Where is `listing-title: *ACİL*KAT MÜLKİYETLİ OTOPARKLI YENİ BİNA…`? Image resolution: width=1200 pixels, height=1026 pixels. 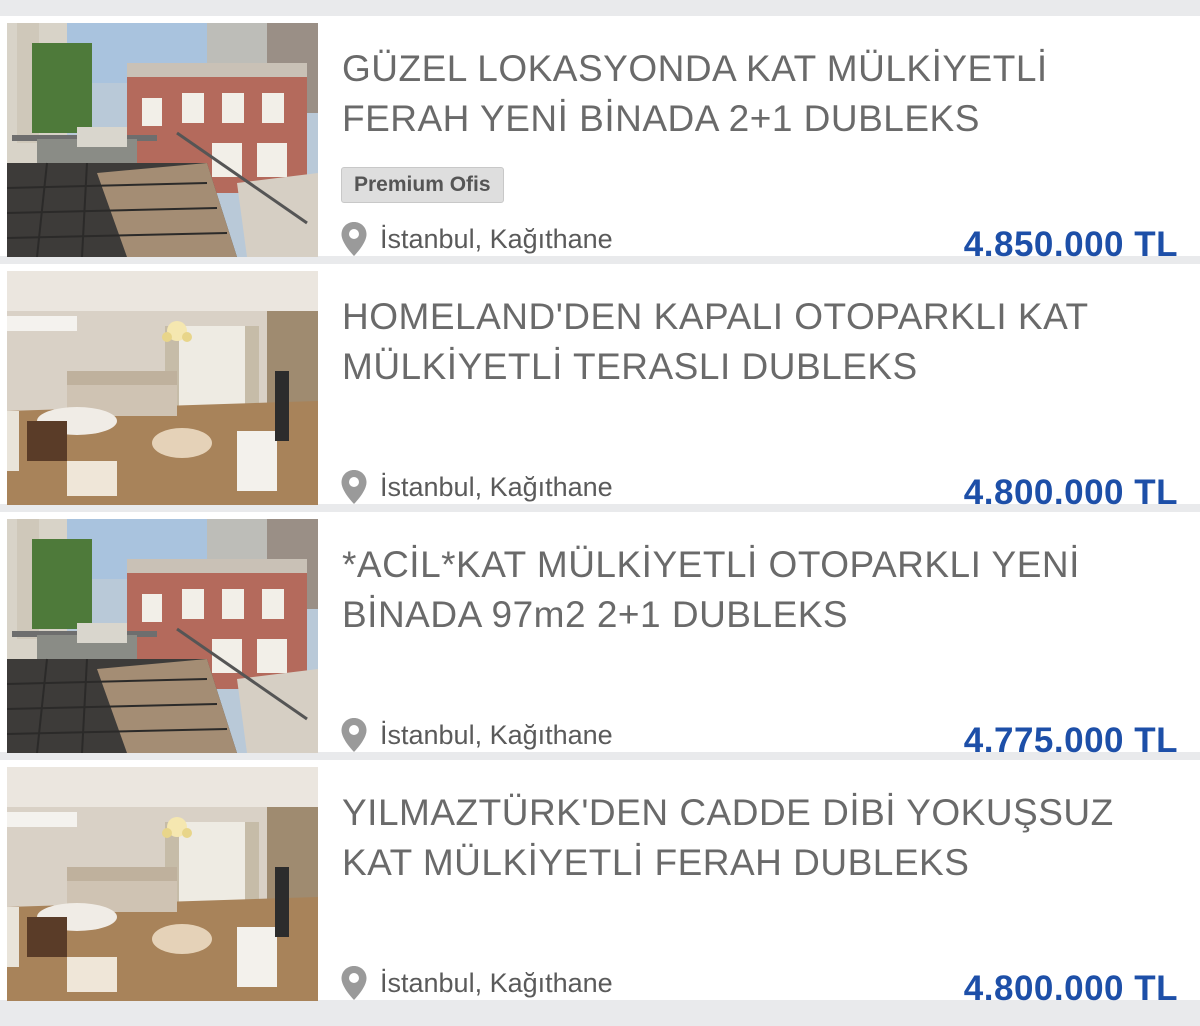 listing-title: *ACİL*KAT MÜLKİYETLİ OTOPARKLI YENİ BİNA… is located at coordinates (757, 590).